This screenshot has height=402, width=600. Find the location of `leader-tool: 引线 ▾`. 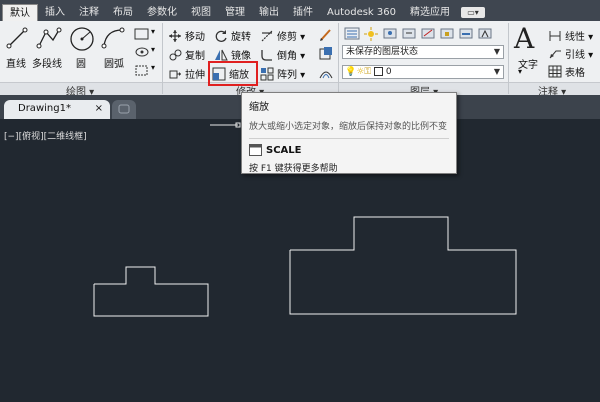

leader-tool: 引线 ▾ is located at coordinates (570, 53).